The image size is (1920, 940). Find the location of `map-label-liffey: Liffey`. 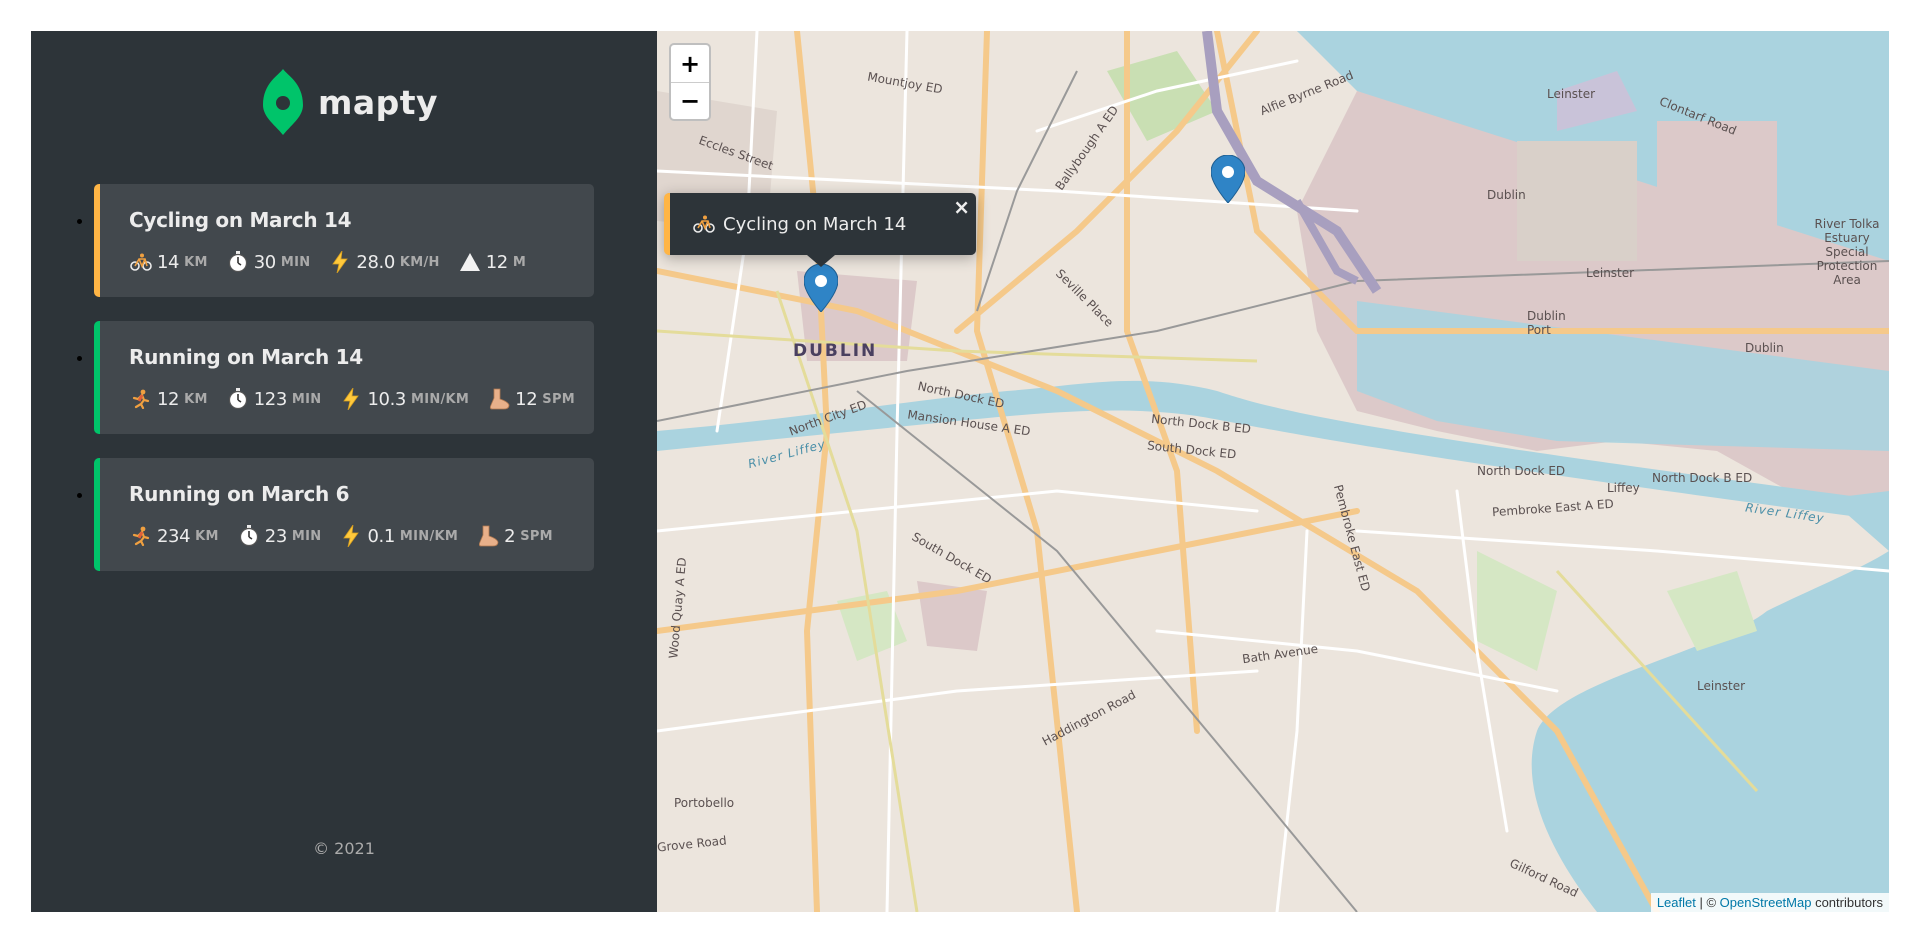

map-label-liffey: Liffey is located at coordinates (1623, 488).